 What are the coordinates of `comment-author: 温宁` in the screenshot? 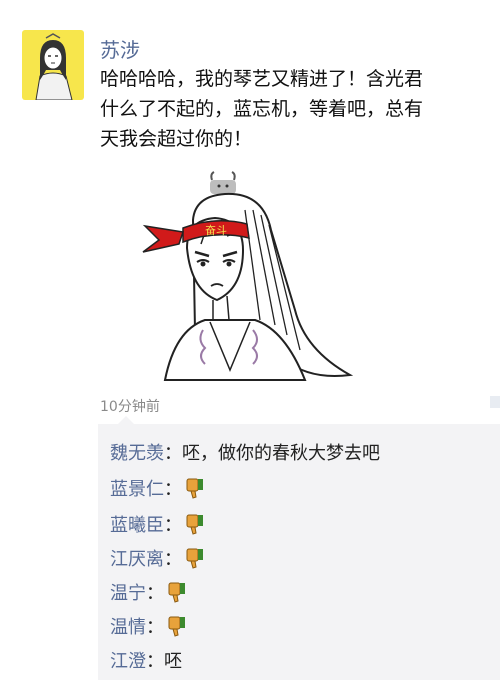 It's located at (128, 592).